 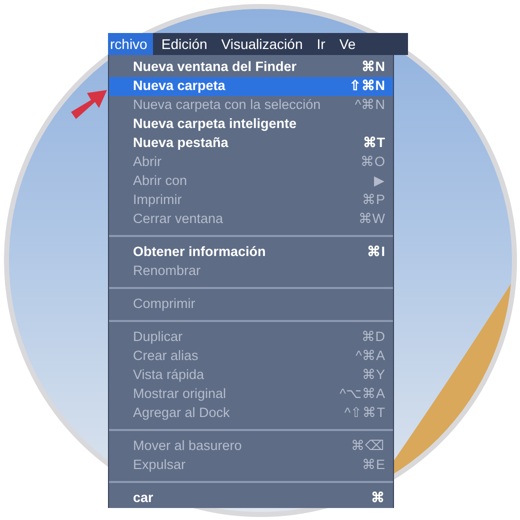 I want to click on menu-bar-item: Ve, so click(x=347, y=44).